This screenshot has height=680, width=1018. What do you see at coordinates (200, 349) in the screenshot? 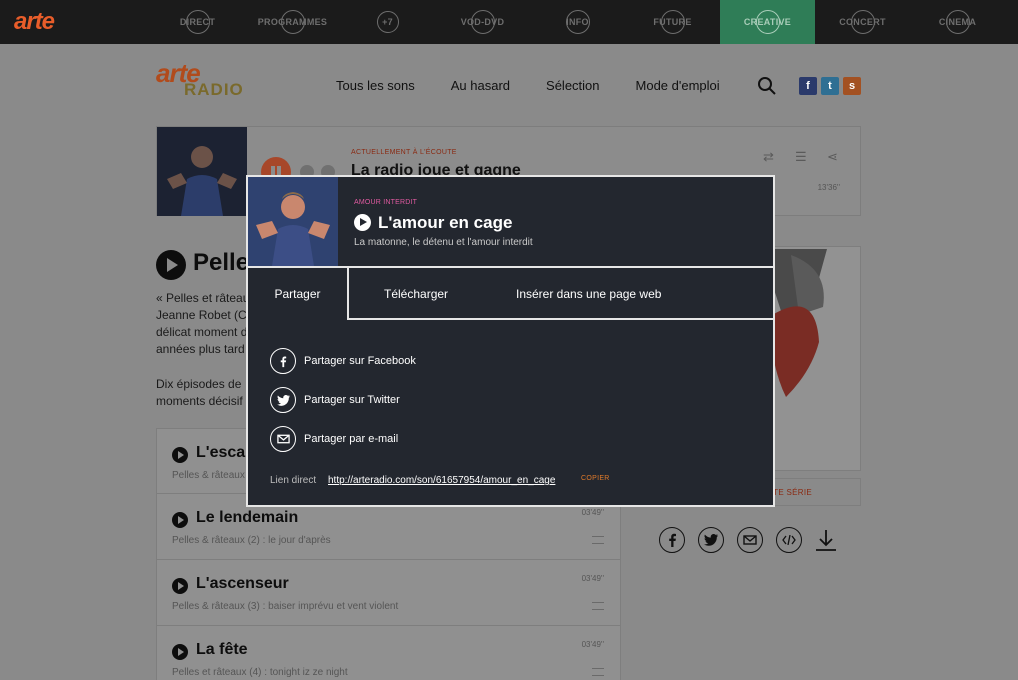
I see `description-line: années plus tard` at bounding box center [200, 349].